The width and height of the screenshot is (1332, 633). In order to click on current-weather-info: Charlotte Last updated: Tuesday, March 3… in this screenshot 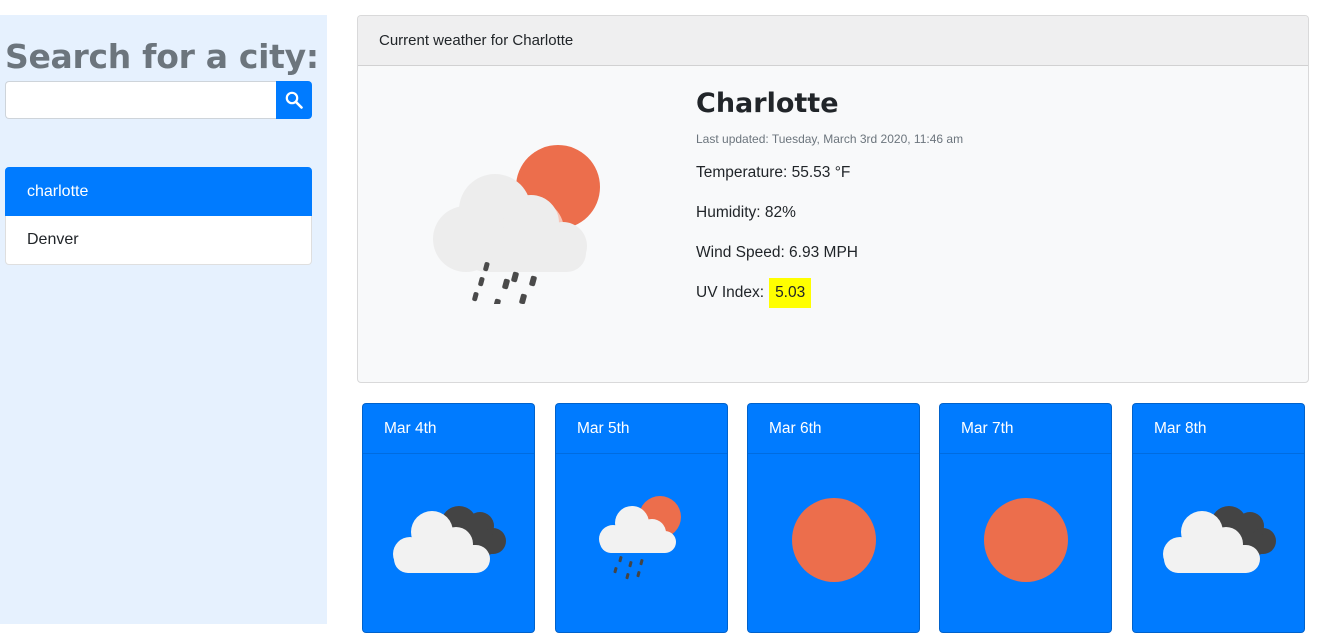, I will do `click(829, 206)`.